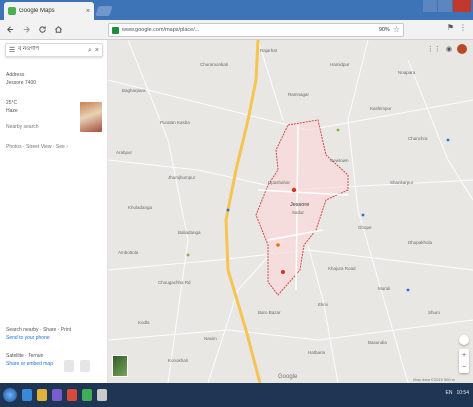 This screenshot has width=473, height=407. Describe the element at coordinates (214, 64) in the screenshot. I see `map-label: Churamonkati` at that location.